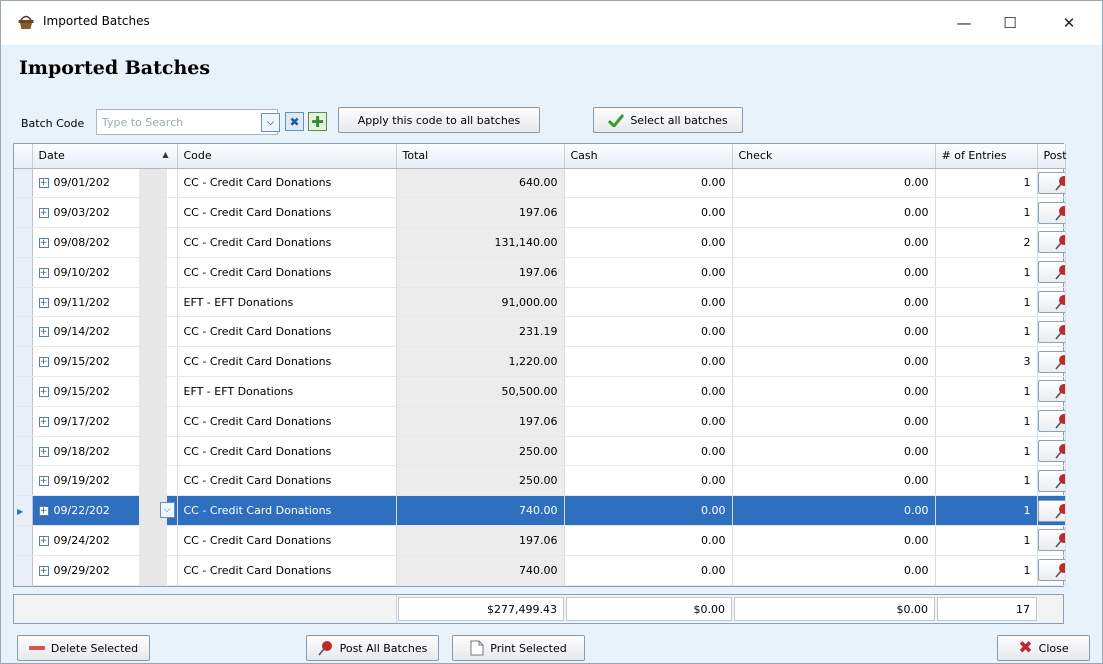 The height and width of the screenshot is (664, 1103). Describe the element at coordinates (172, 122) in the screenshot. I see `batch-code-search-input` at that location.